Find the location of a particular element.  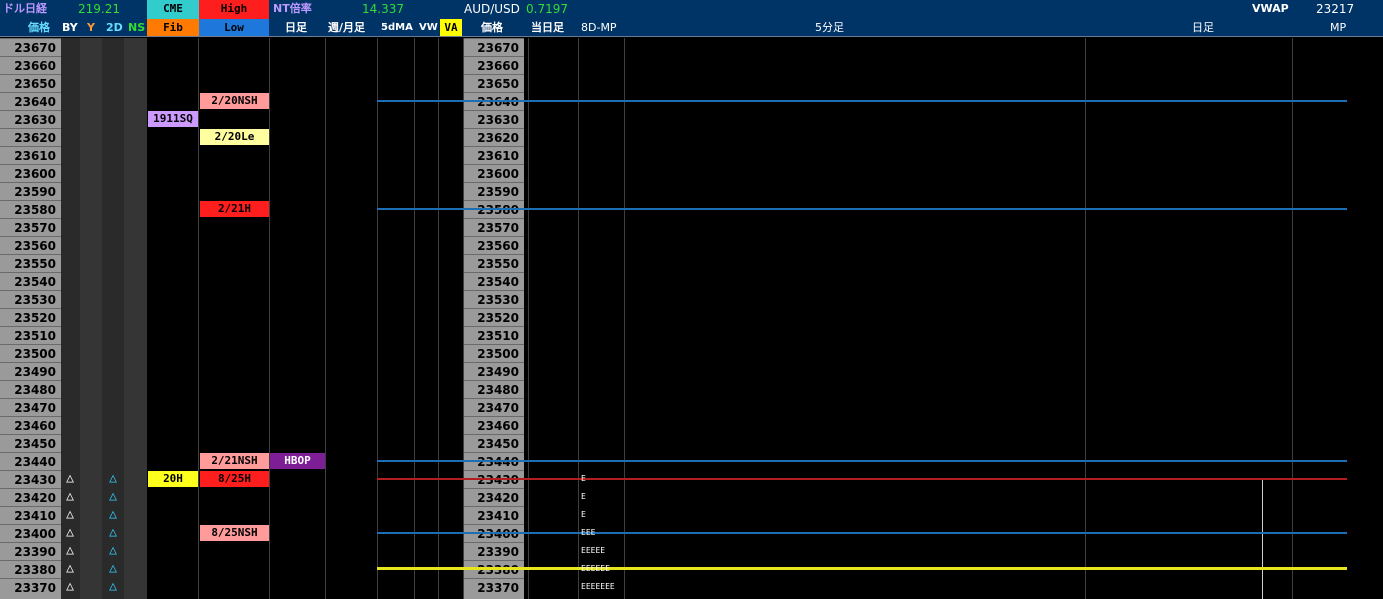

y-column is located at coordinates (91, 318).